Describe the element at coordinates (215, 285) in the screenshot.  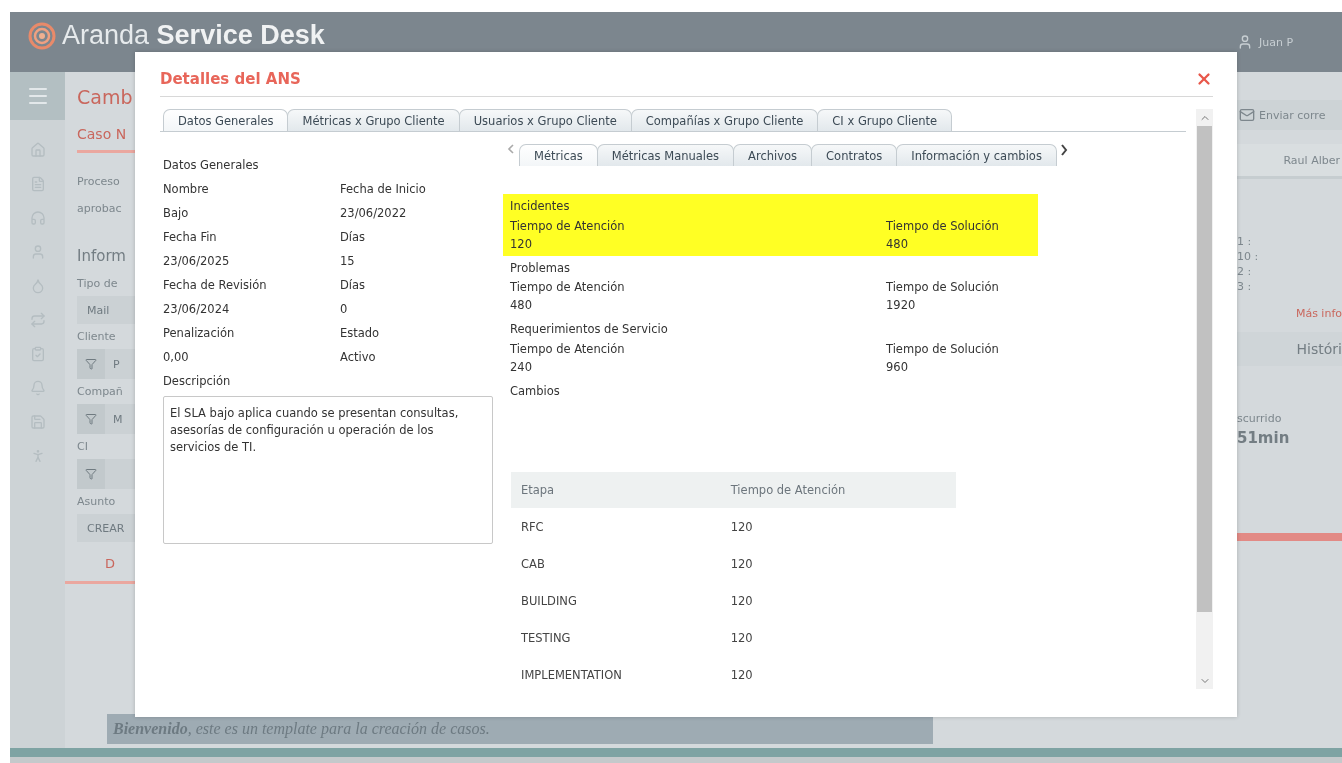
I see `field-label: Fecha de Revisión` at that location.